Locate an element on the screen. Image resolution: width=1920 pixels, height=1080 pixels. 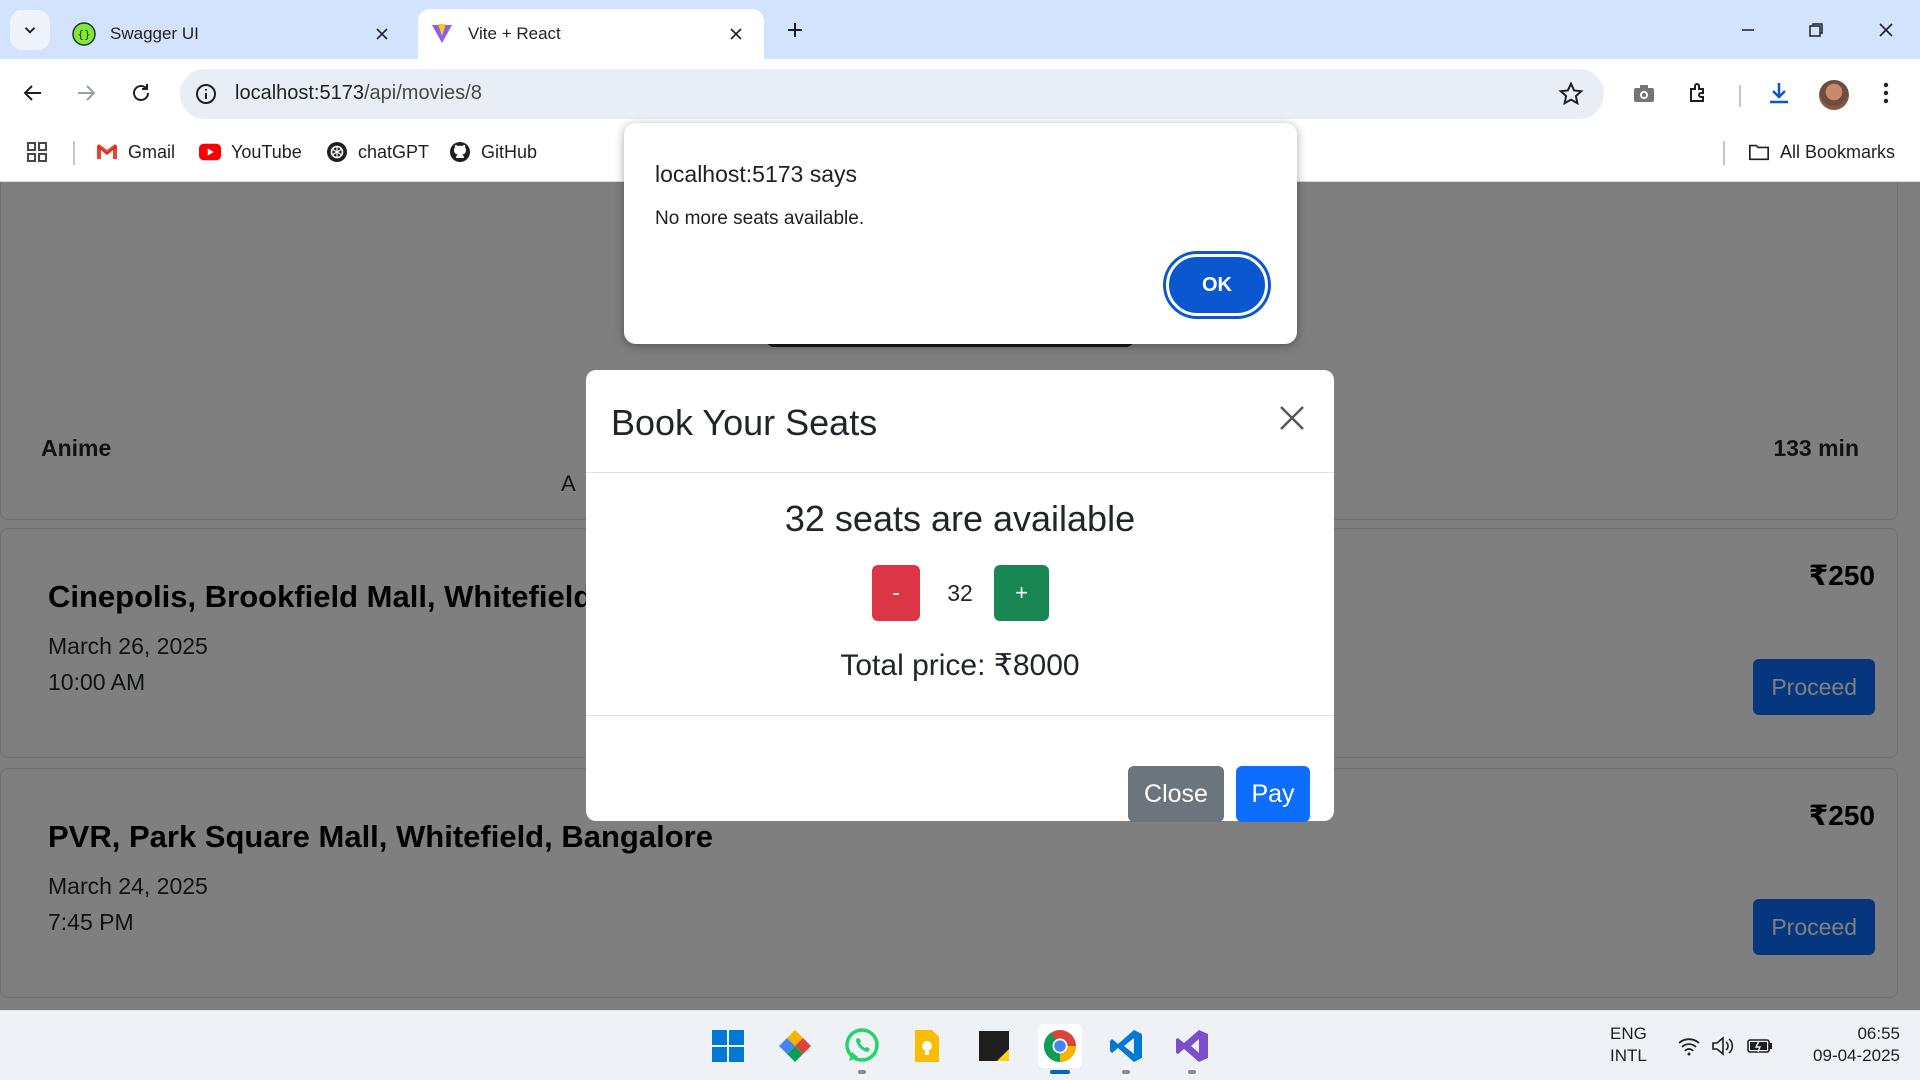
tab-vite-react: Vite + React is located at coordinates (591, 34).